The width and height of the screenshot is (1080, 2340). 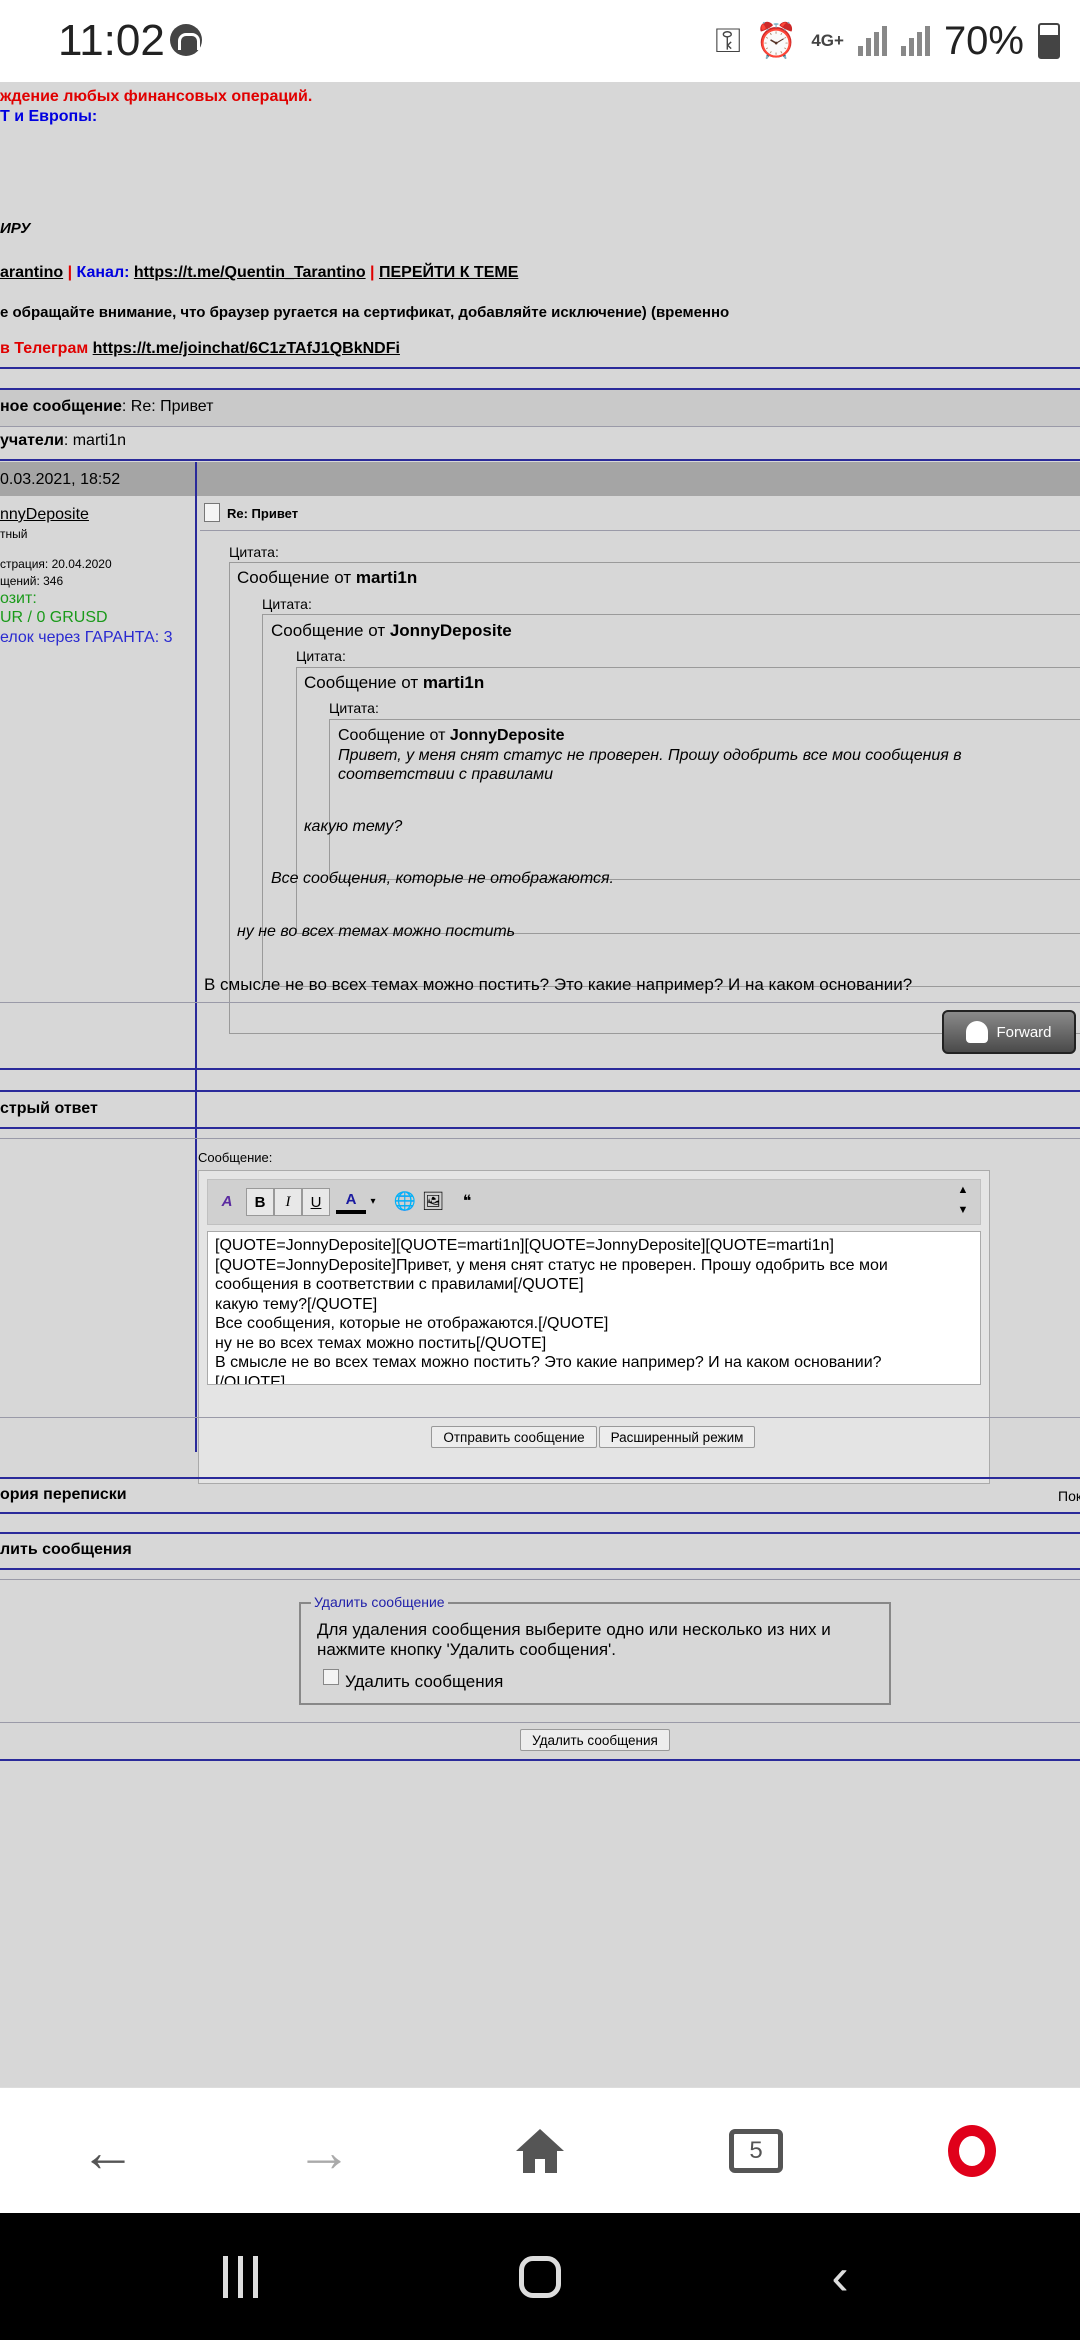 What do you see at coordinates (351, 1201) in the screenshot?
I see `text-color-icon: A` at bounding box center [351, 1201].